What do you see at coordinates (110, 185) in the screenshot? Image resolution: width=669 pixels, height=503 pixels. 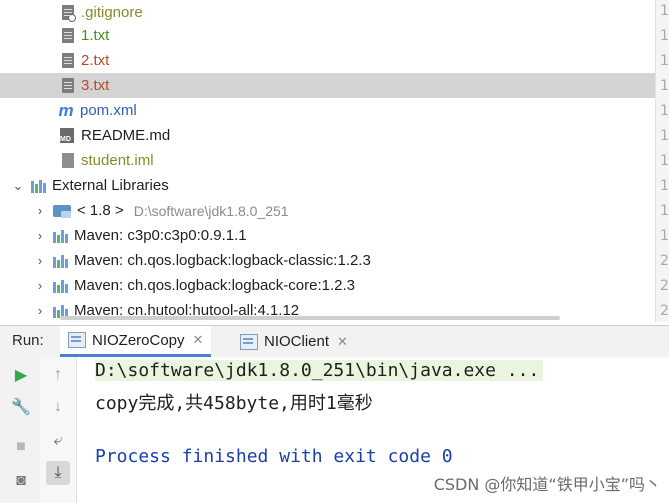 I see `tree-item-label: External Libraries` at bounding box center [110, 185].